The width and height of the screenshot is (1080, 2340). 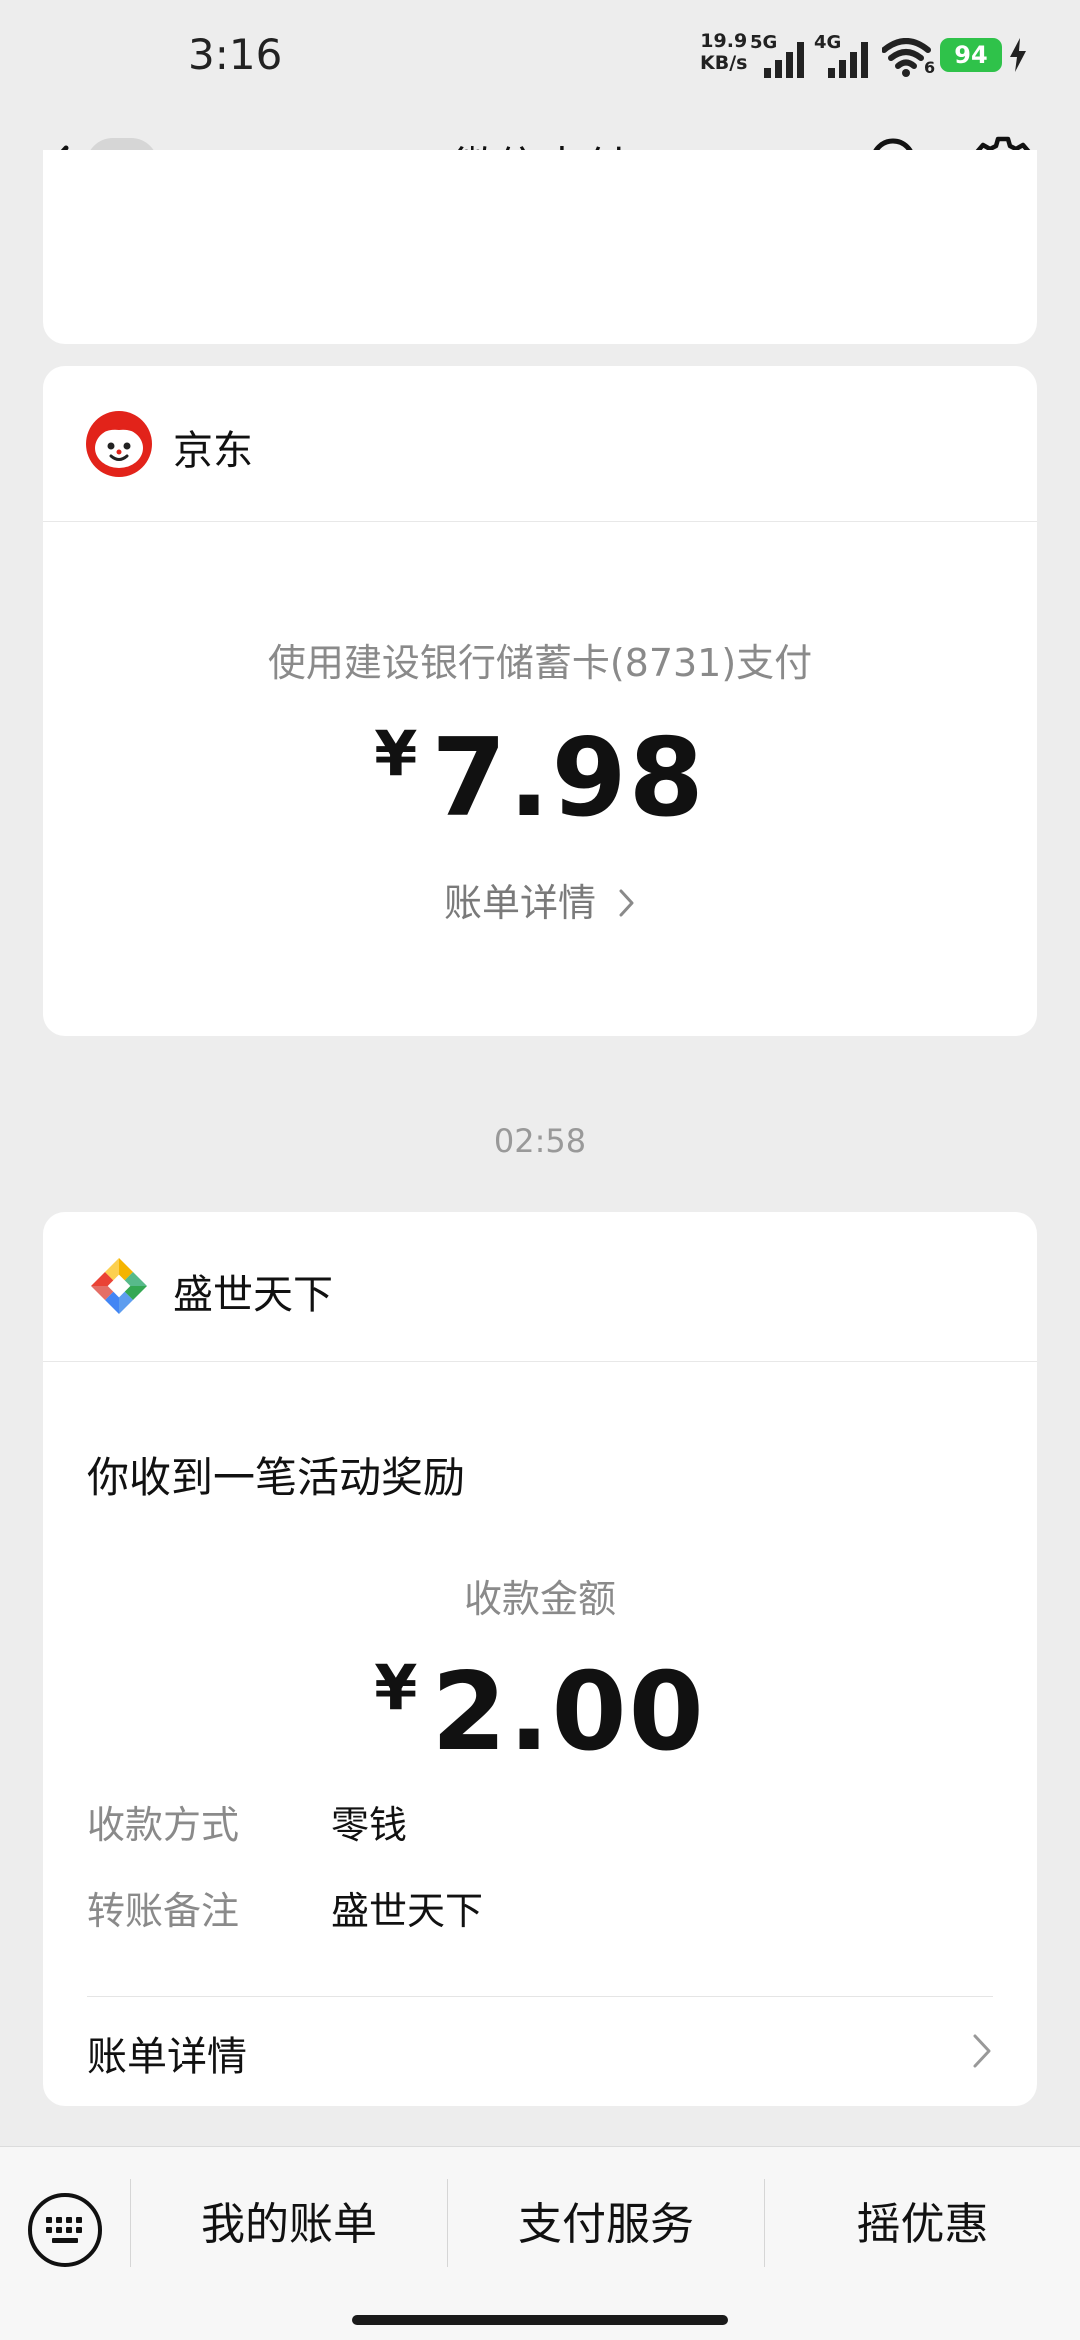 I want to click on wifi-sub-label: 6, so click(x=930, y=67).